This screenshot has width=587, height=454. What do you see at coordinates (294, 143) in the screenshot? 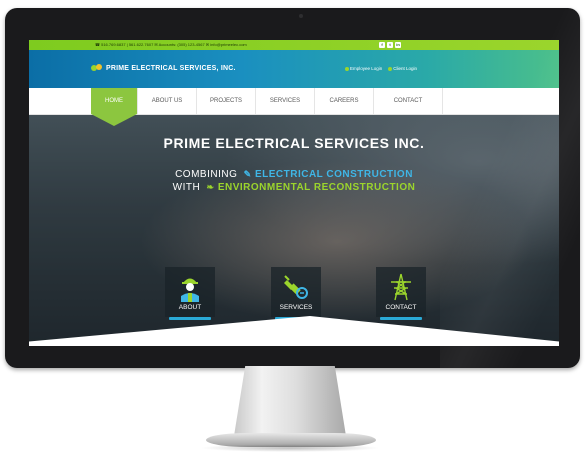
I see `hero-title: PRIME ELECTRICAL SERVICES INC.` at bounding box center [294, 143].